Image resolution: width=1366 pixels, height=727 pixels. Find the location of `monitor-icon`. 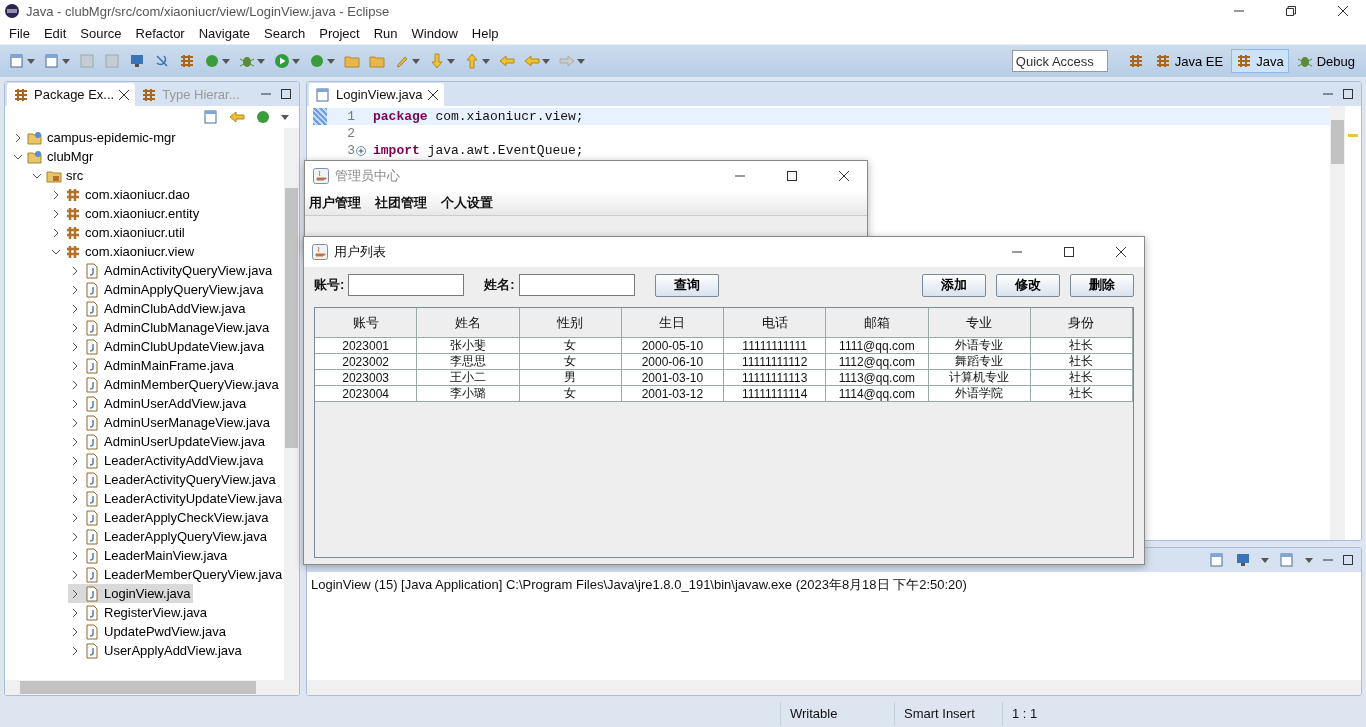

monitor-icon is located at coordinates (1243, 560).